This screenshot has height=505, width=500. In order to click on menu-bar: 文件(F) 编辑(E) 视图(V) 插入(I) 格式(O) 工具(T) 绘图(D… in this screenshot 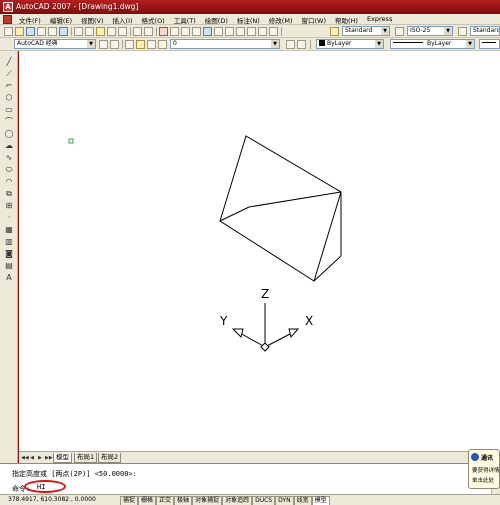, I will do `click(250, 19)`.